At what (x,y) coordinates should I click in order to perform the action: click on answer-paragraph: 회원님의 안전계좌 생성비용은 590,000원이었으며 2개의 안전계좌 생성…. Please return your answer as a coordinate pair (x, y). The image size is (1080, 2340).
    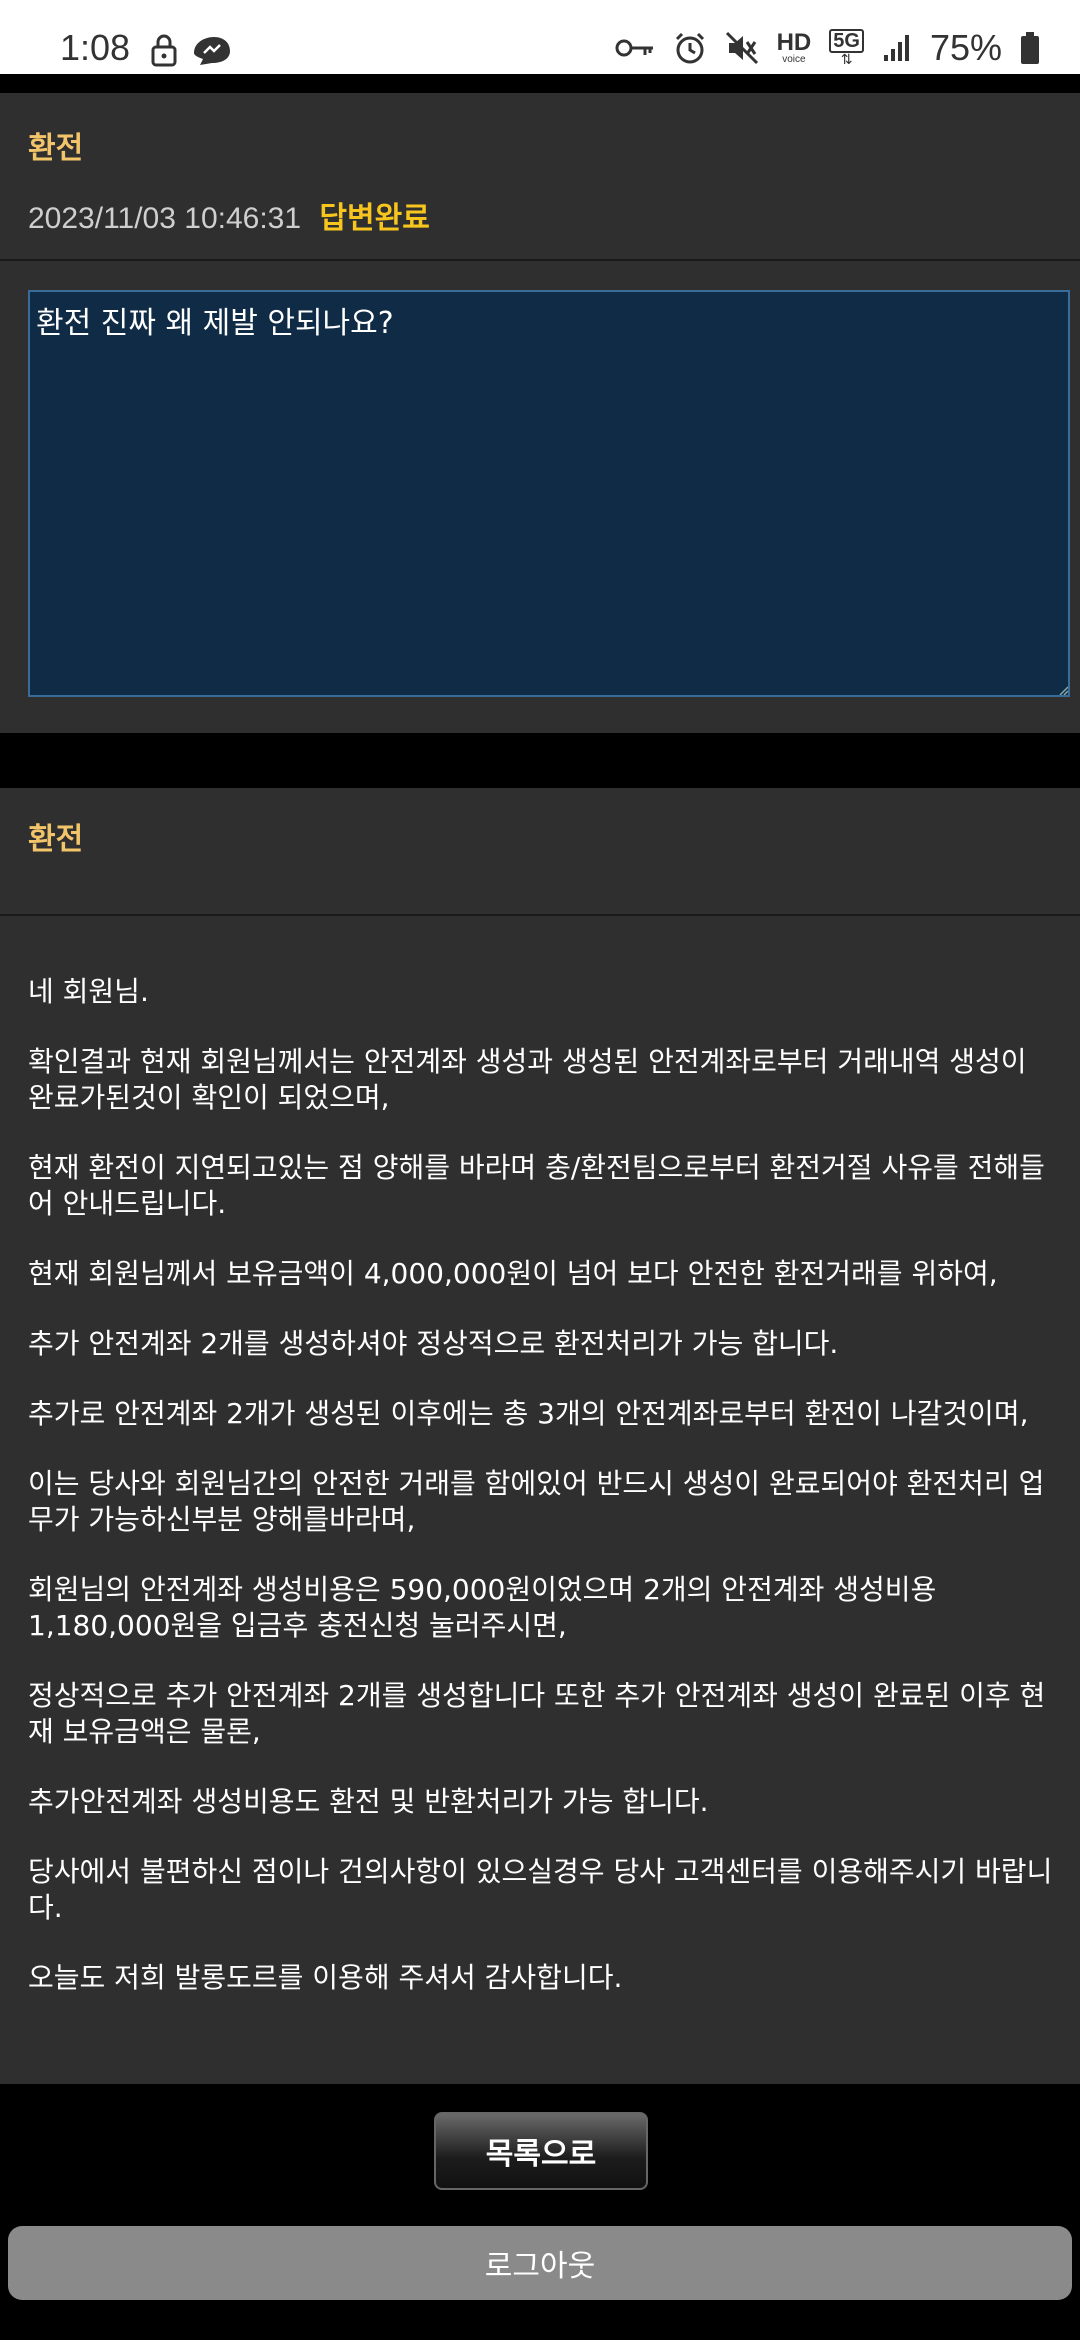
    Looking at the image, I should click on (482, 1607).